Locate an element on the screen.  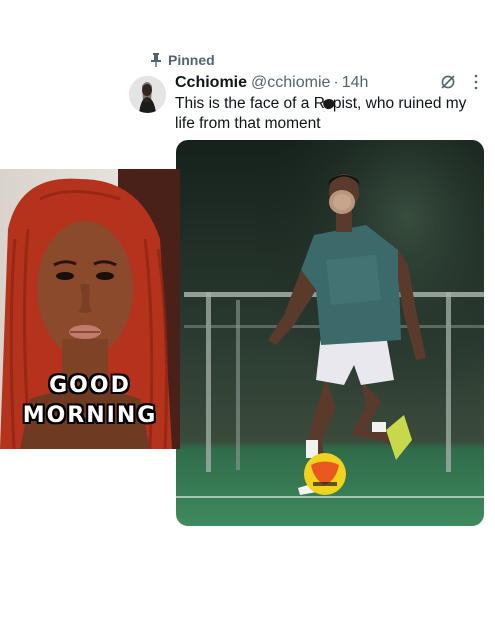
tweet-header: Cchiomie @cchiomie · 14h is located at coordinates (330, 83).